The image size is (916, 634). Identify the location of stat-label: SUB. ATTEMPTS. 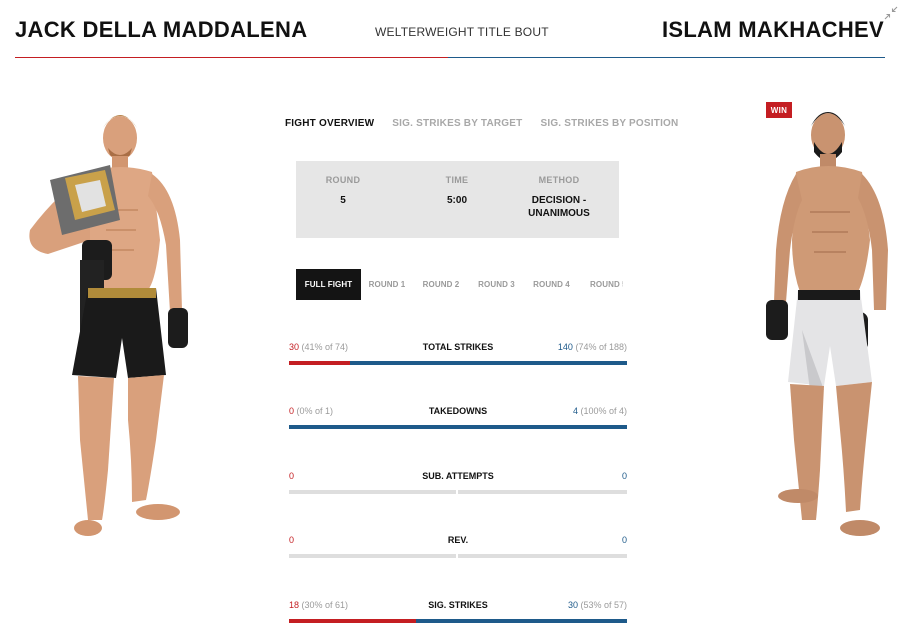
(458, 476).